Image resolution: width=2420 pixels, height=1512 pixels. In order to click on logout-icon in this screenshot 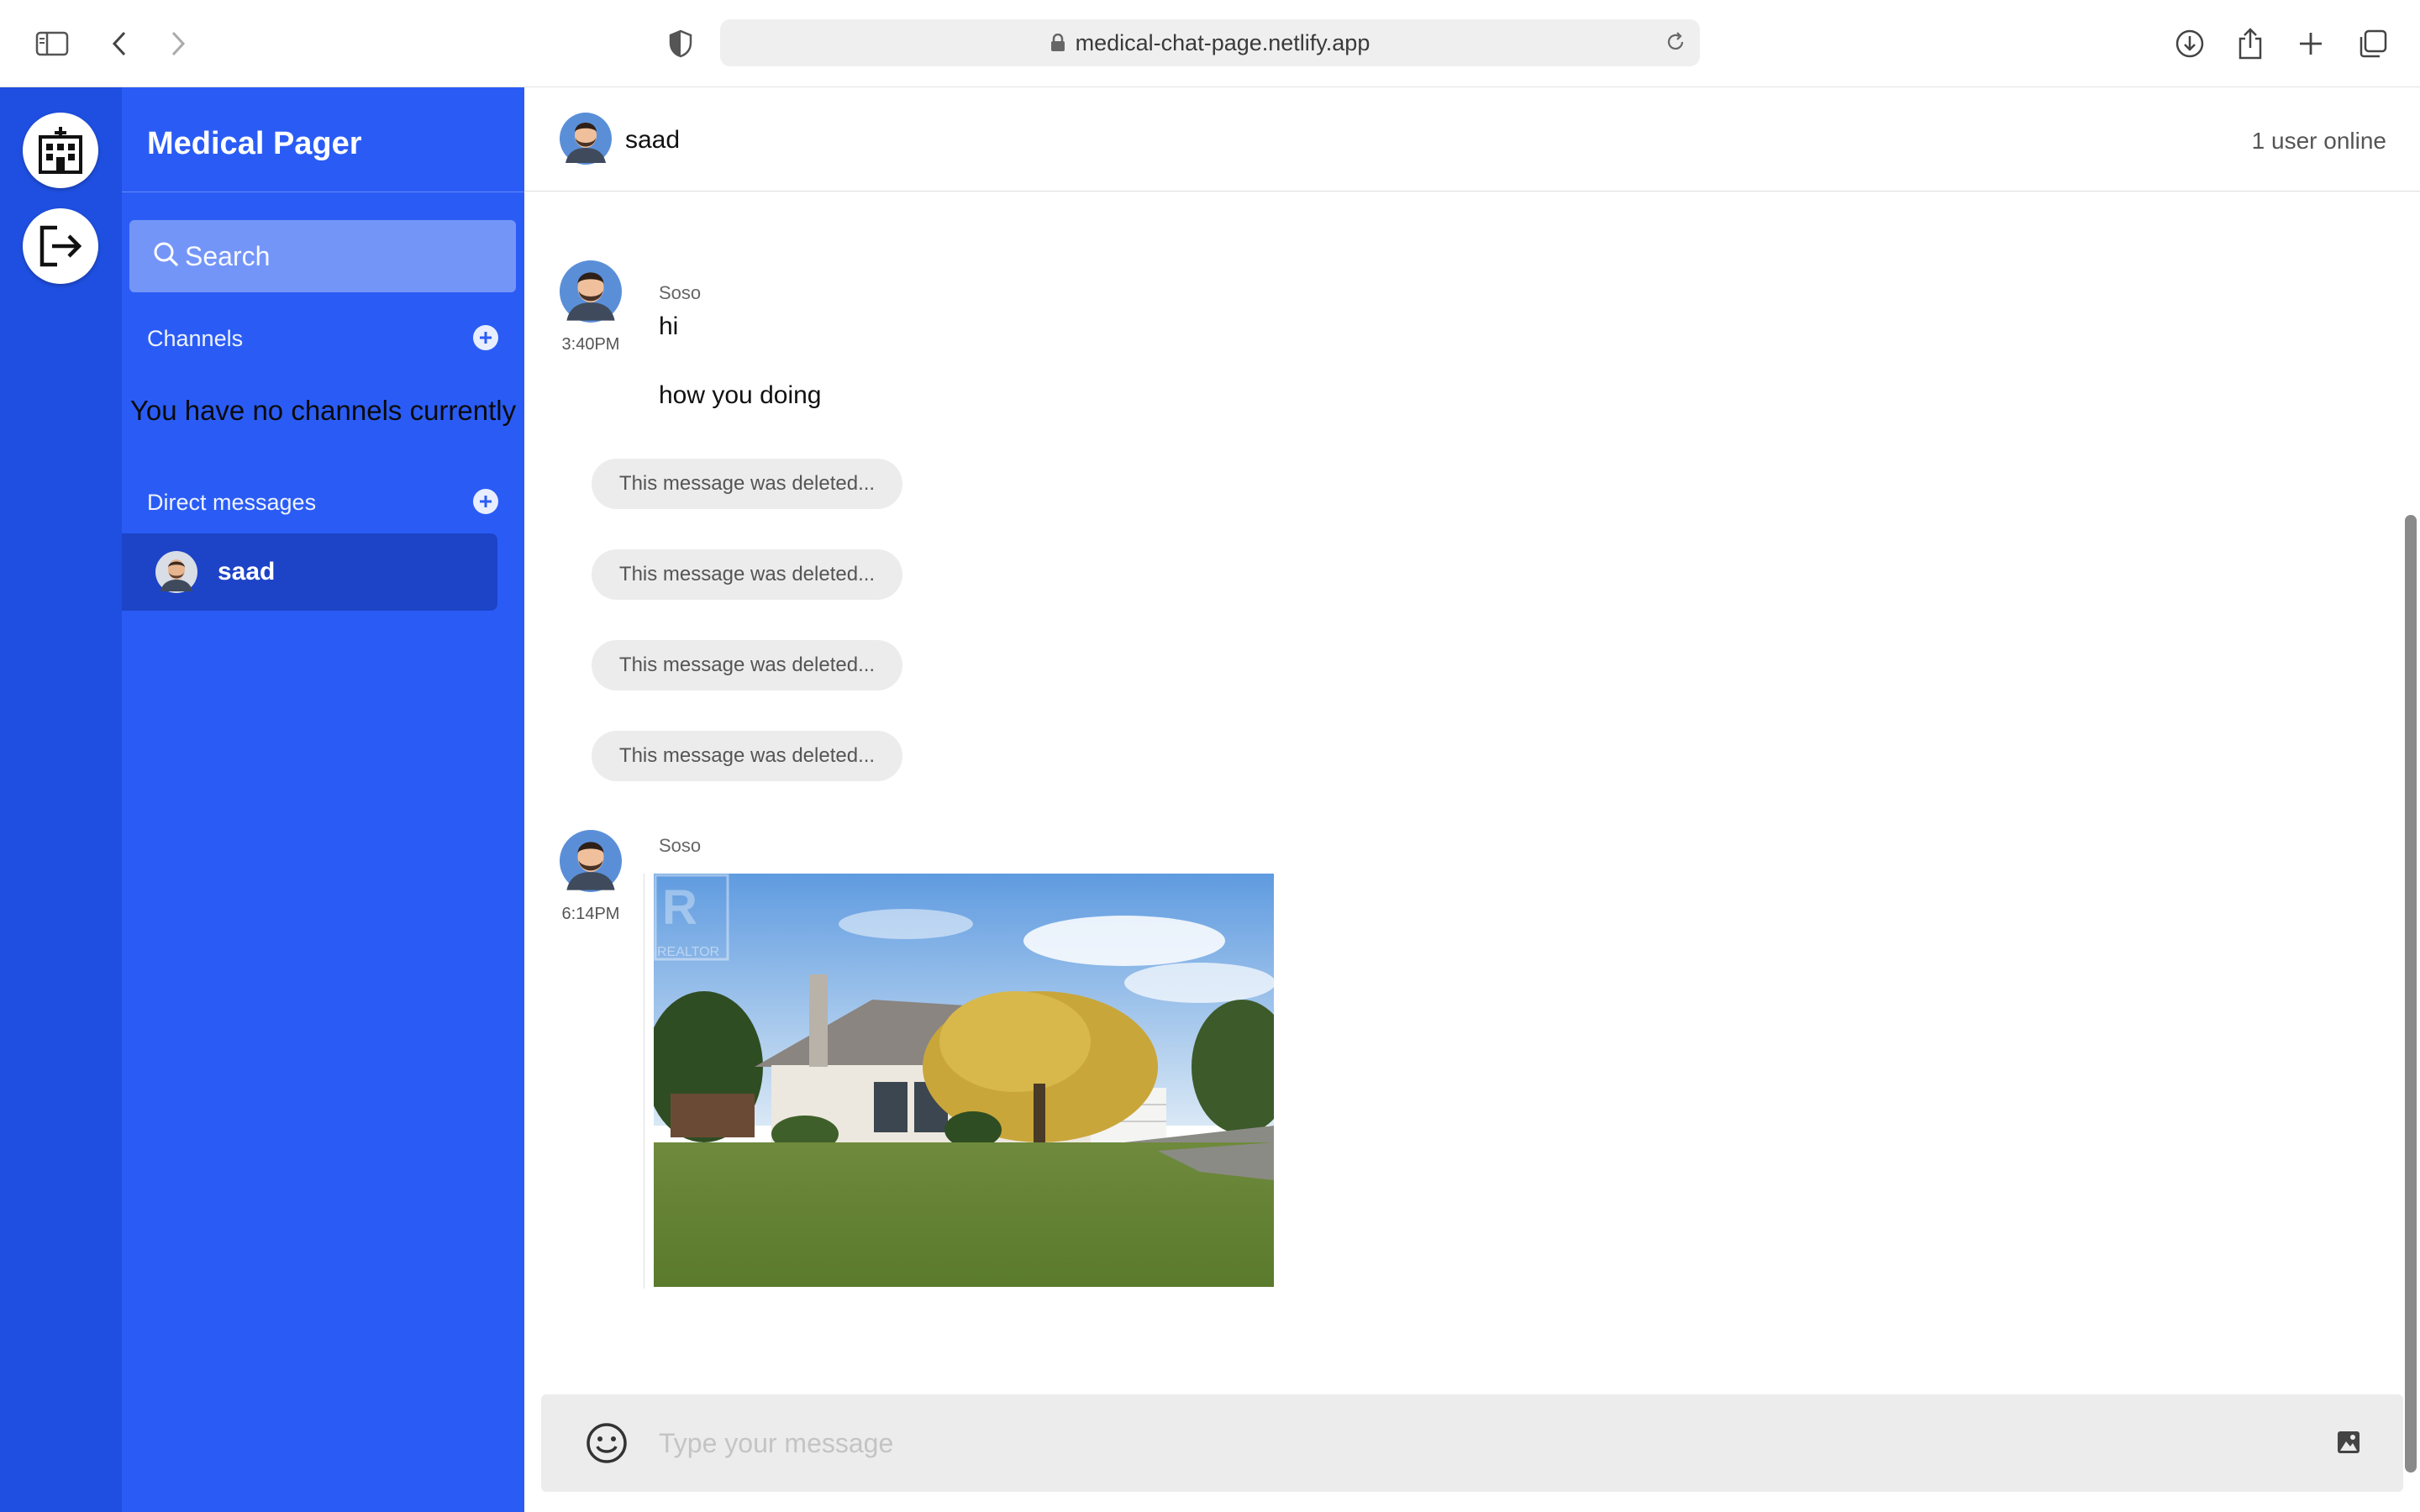, I will do `click(60, 246)`.